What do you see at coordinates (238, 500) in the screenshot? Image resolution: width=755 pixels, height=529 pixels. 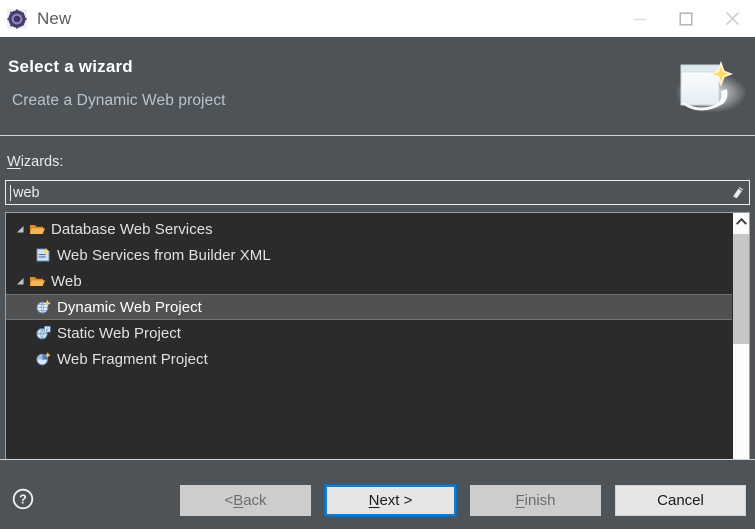 I see `back-button-mnemonic: B` at bounding box center [238, 500].